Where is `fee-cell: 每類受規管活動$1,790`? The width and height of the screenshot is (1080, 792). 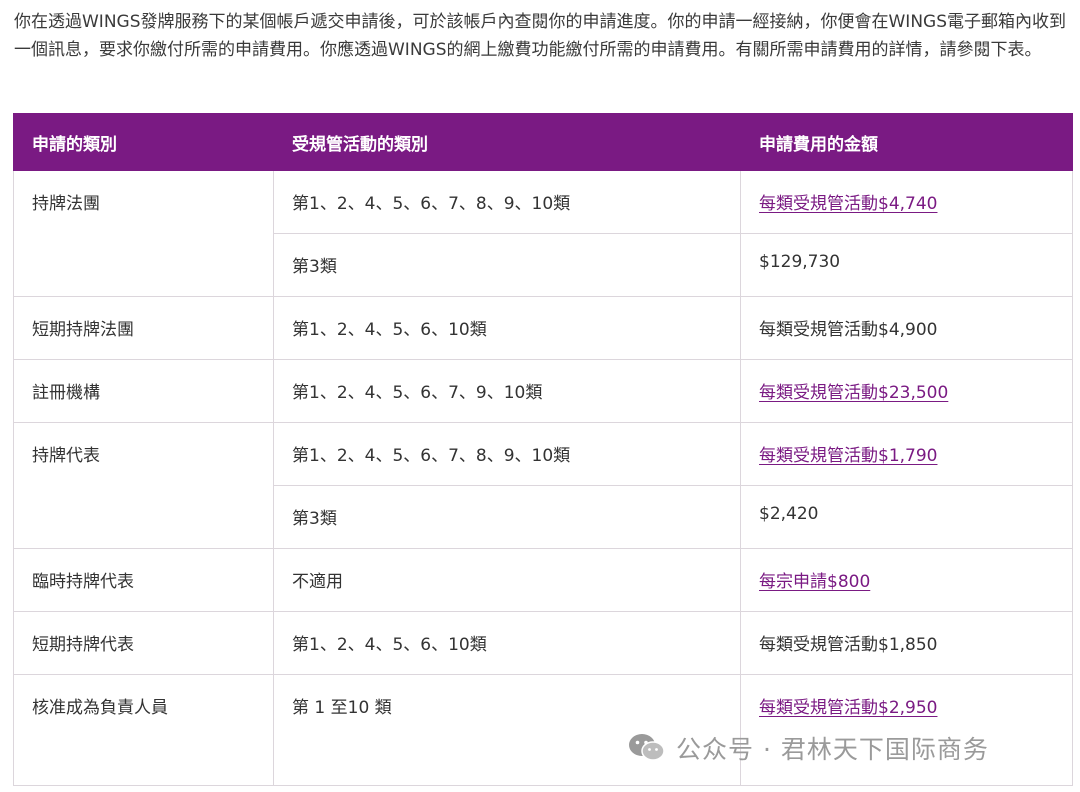
fee-cell: 每類受規管活動$1,790 is located at coordinates (906, 454).